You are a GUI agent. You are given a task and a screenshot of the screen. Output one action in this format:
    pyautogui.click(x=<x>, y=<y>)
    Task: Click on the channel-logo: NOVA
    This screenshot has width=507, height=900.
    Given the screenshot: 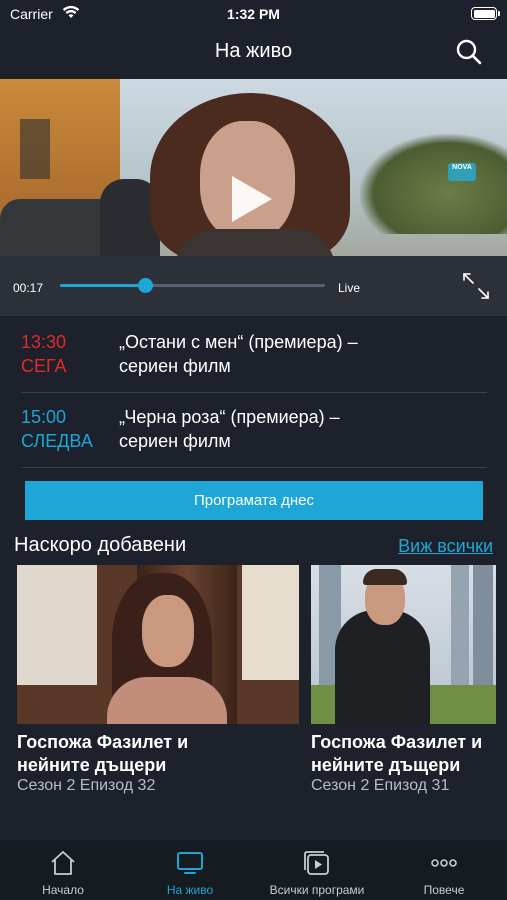 What is the action you would take?
    pyautogui.click(x=462, y=172)
    